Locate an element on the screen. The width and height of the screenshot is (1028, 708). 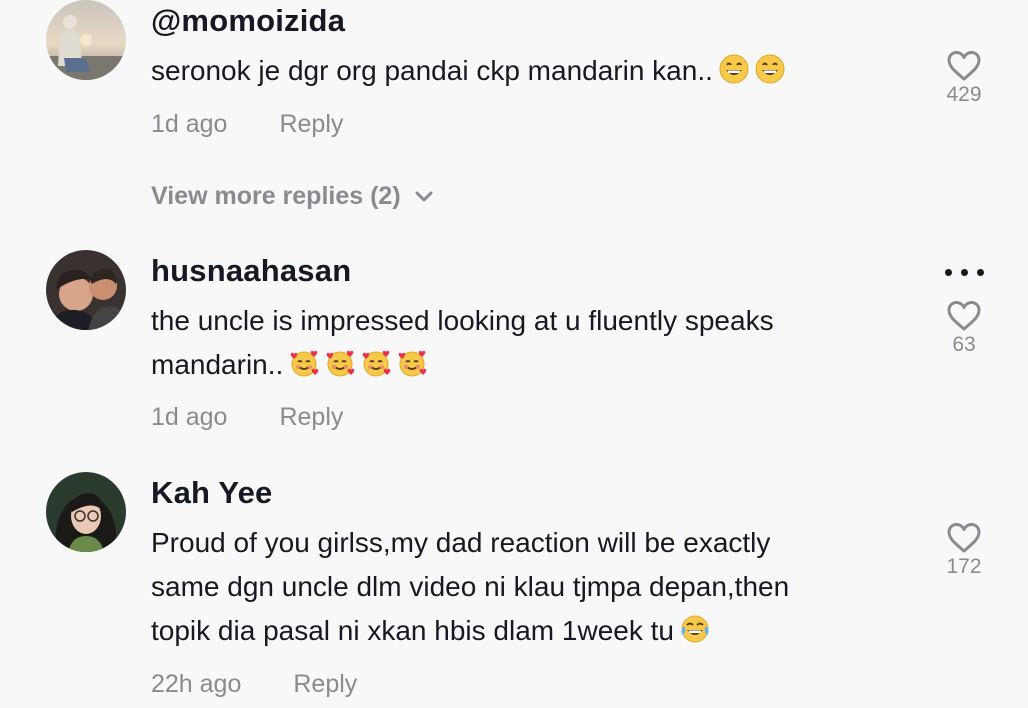
comment-meta: 22h ago Reply is located at coordinates (254, 684).